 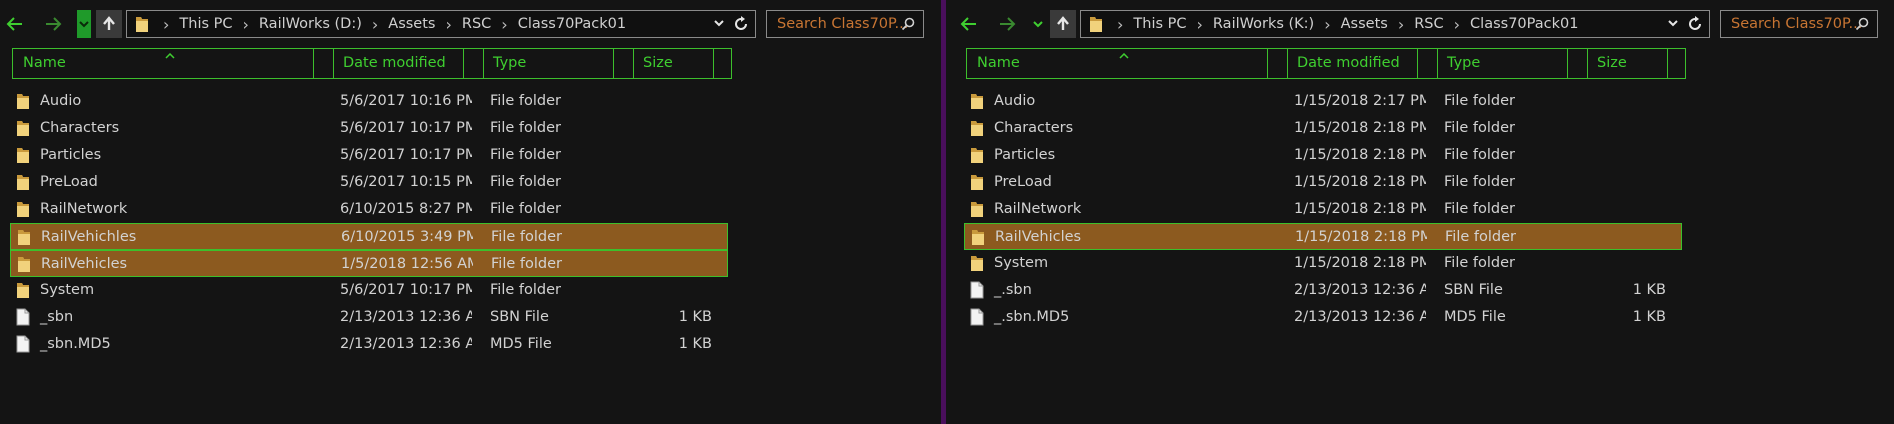 I want to click on file-list-row: RailVehicles 1/15/2018 2:18 PM File folder, so click(x=1323, y=236).